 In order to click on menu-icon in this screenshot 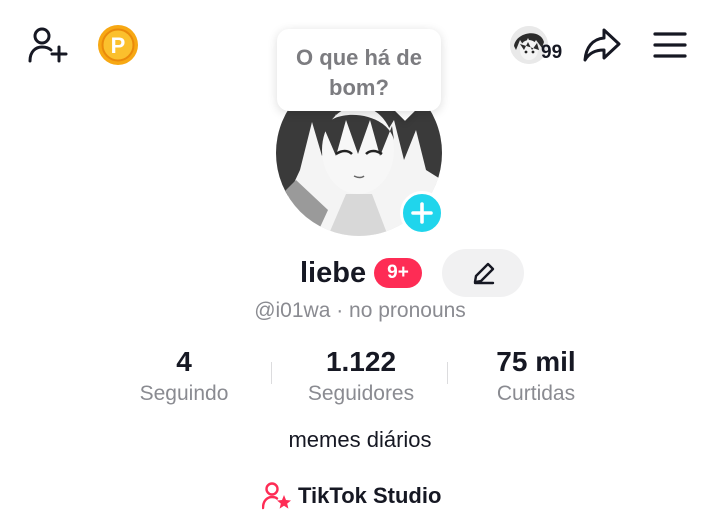, I will do `click(670, 45)`.